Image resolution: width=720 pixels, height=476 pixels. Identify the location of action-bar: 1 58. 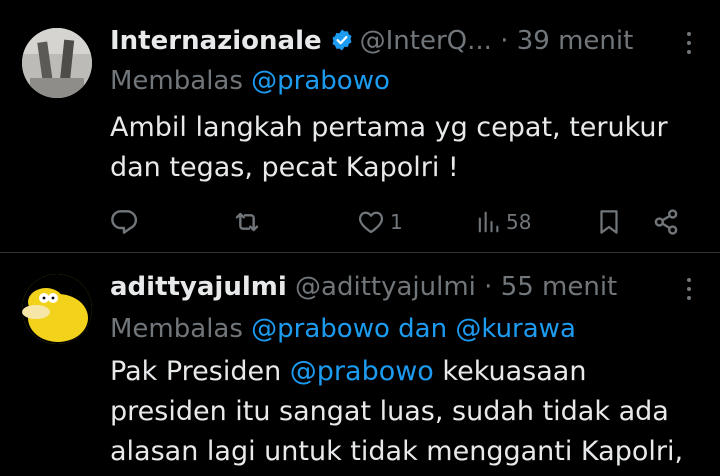
(398, 222).